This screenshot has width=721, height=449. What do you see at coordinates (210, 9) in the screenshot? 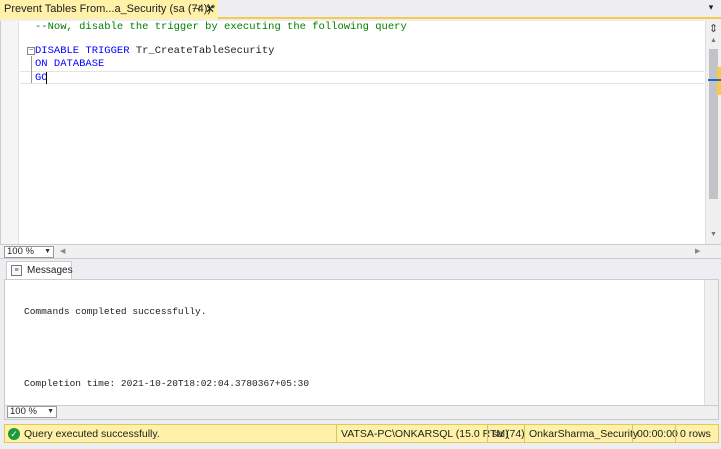
I see `close-icon: ✕` at bounding box center [210, 9].